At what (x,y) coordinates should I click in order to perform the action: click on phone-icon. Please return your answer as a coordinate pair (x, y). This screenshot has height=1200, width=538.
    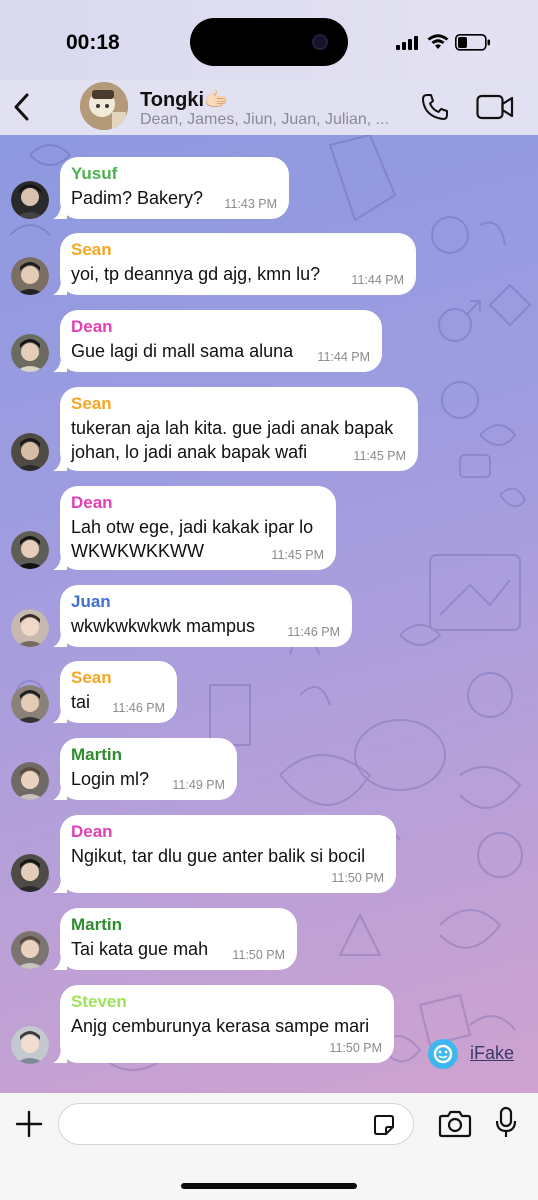
    Looking at the image, I should click on (435, 107).